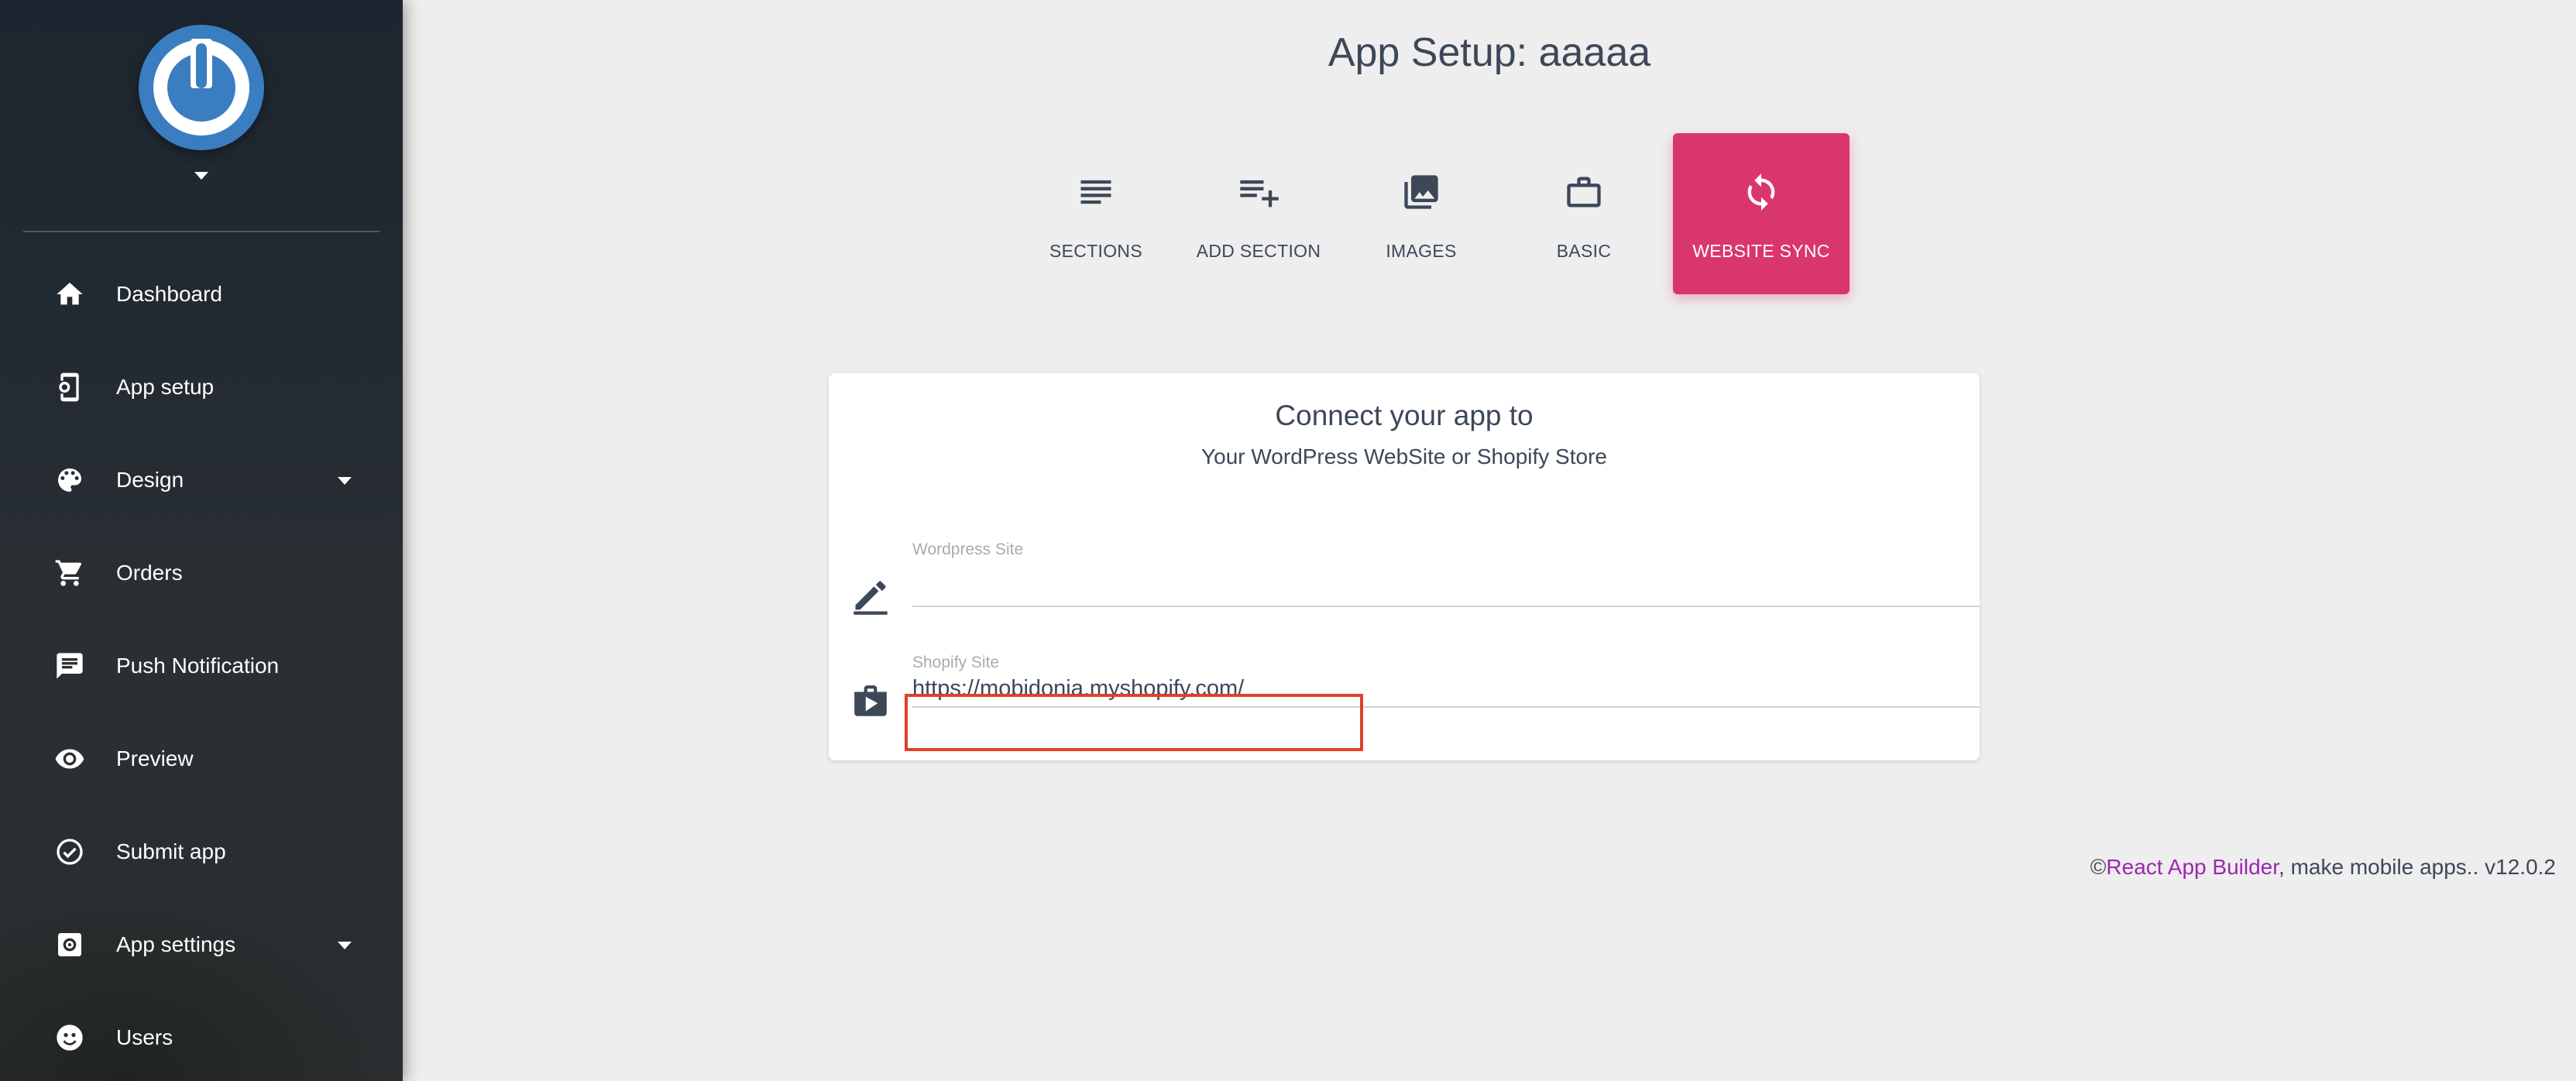 The image size is (2576, 1081). What do you see at coordinates (1421, 194) in the screenshot?
I see `images-icon` at bounding box center [1421, 194].